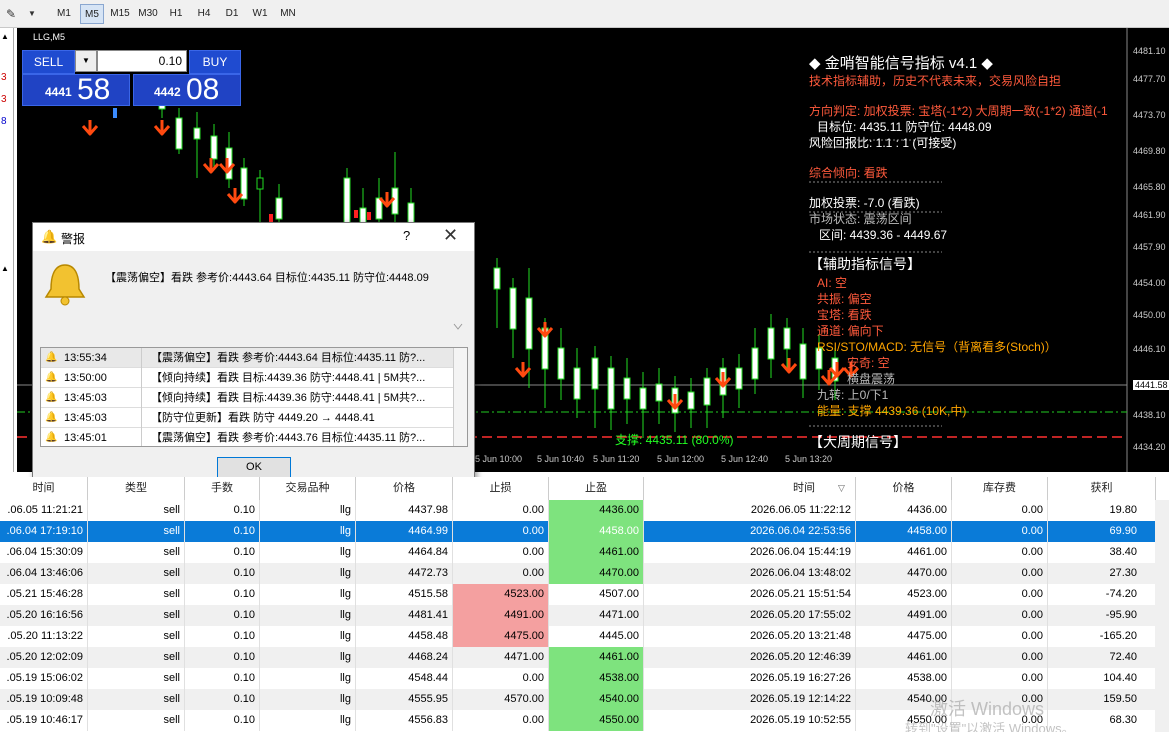  Describe the element at coordinates (4, 77) in the screenshot. I see `left-digit: 3` at that location.